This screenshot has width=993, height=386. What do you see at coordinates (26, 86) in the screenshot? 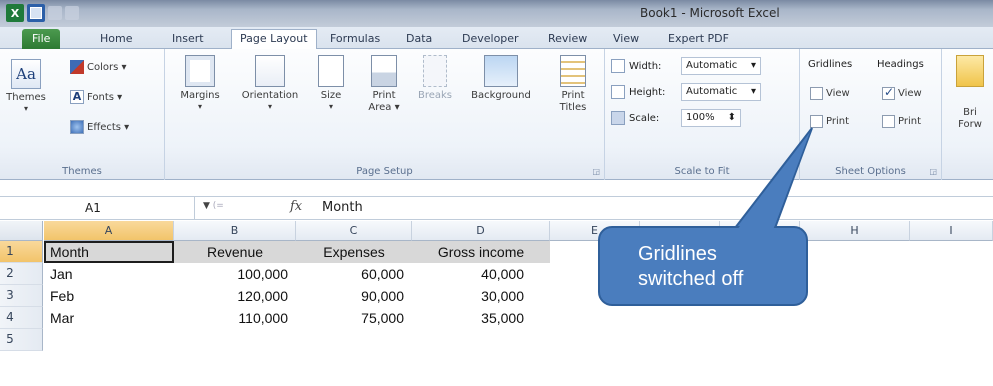
I see `themes-button: Aa Themes ▾` at bounding box center [26, 86].